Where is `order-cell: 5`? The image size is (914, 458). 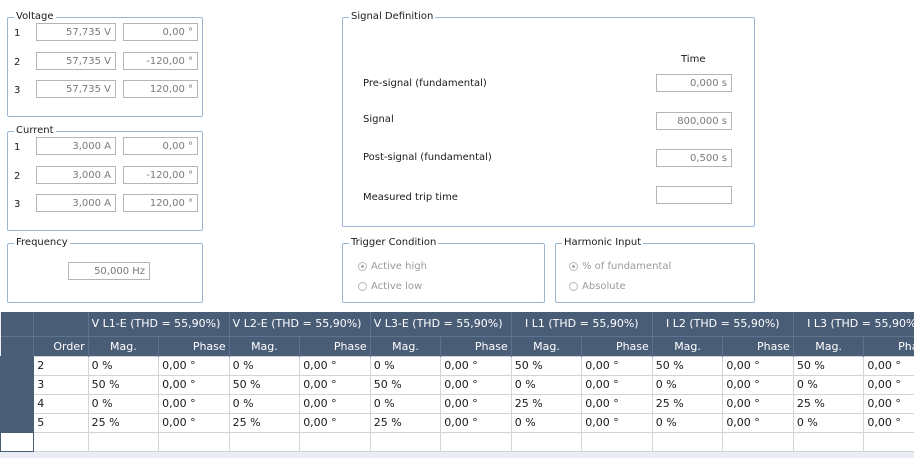
order-cell: 5 is located at coordinates (61, 422).